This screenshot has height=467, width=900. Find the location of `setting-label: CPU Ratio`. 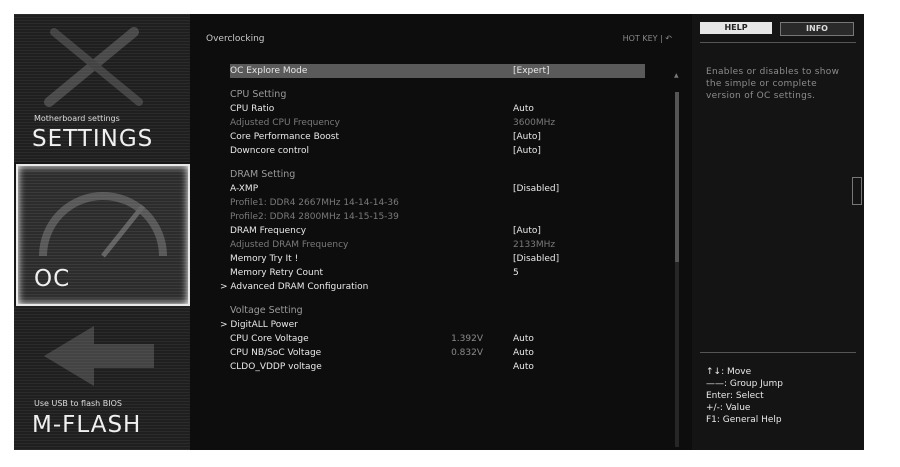

setting-label: CPU Ratio is located at coordinates (252, 109).